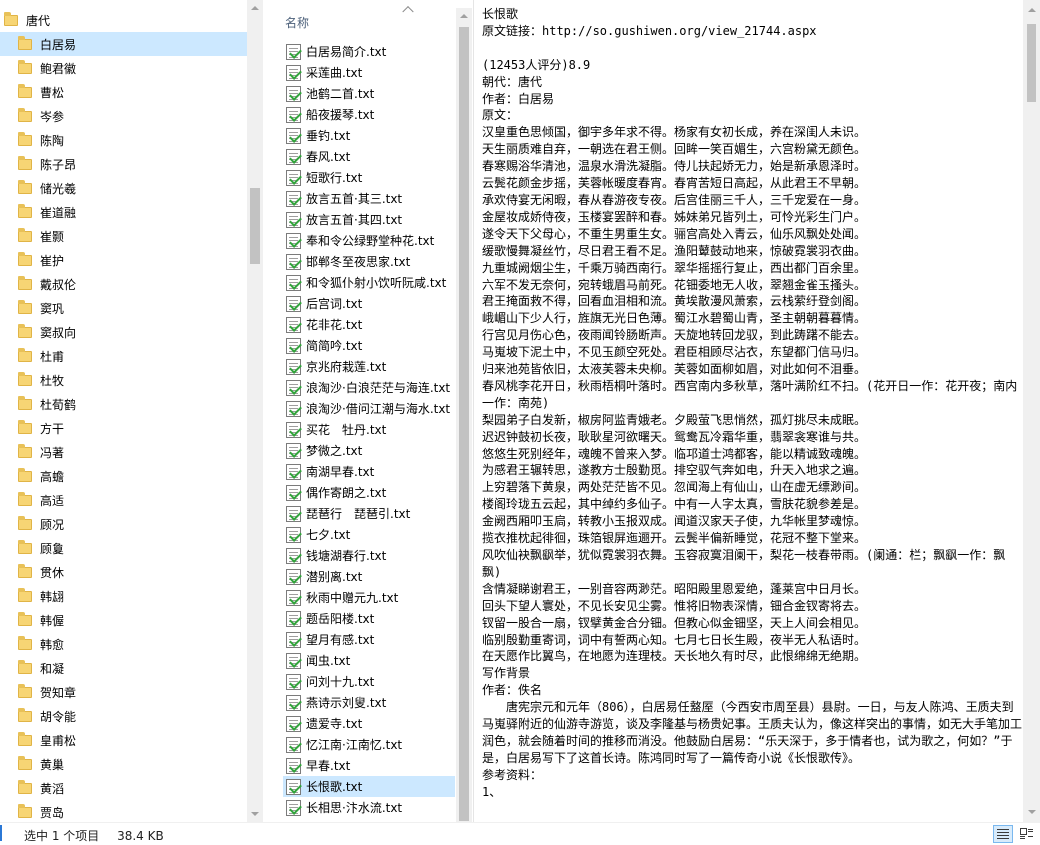 This screenshot has width=1040, height=845. Describe the element at coordinates (368, 18) in the screenshot. I see `column-header-name: 名称` at that location.